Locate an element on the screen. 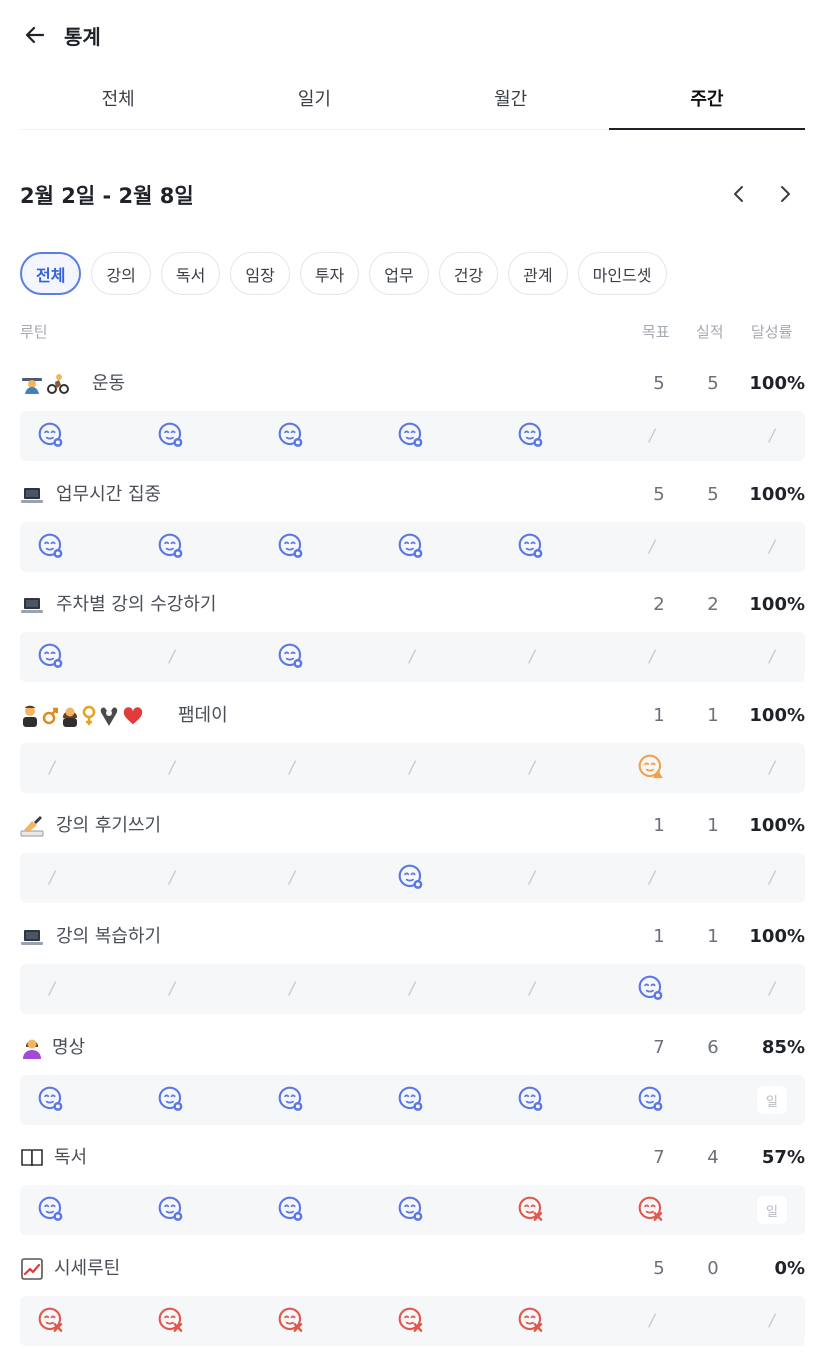  routine-actual: 4 is located at coordinates (713, 1157).